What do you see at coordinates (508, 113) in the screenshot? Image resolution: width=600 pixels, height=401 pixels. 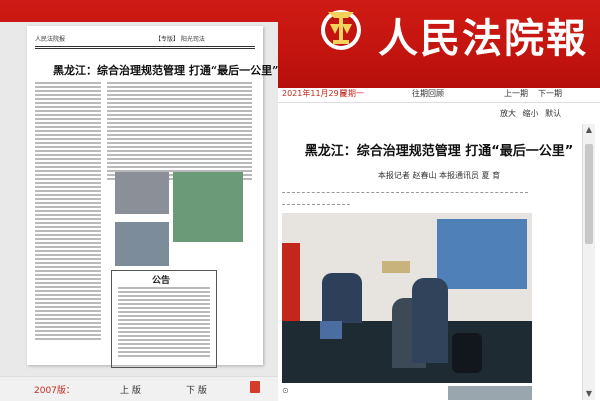 I see `font-enlarge-button: 放大` at bounding box center [508, 113].